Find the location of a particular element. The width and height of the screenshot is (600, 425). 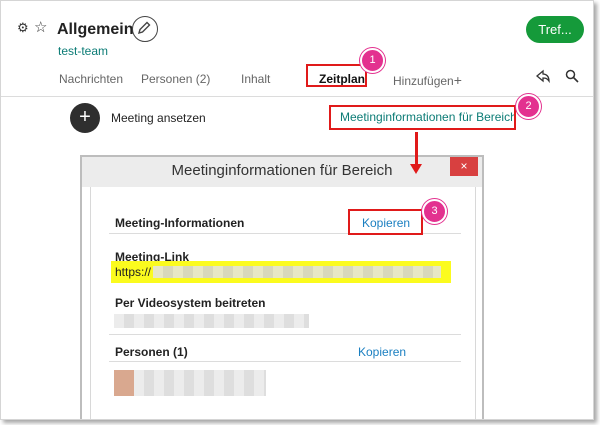

video-system-label: Per Videosystem beitreten is located at coordinates (190, 303).